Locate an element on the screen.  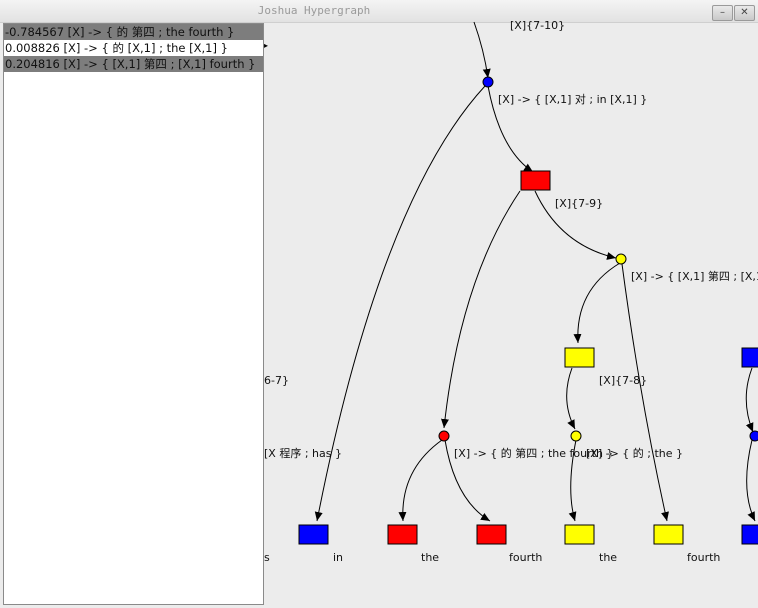
splitter-arrow-icon: ▸ is located at coordinates (266, 45).